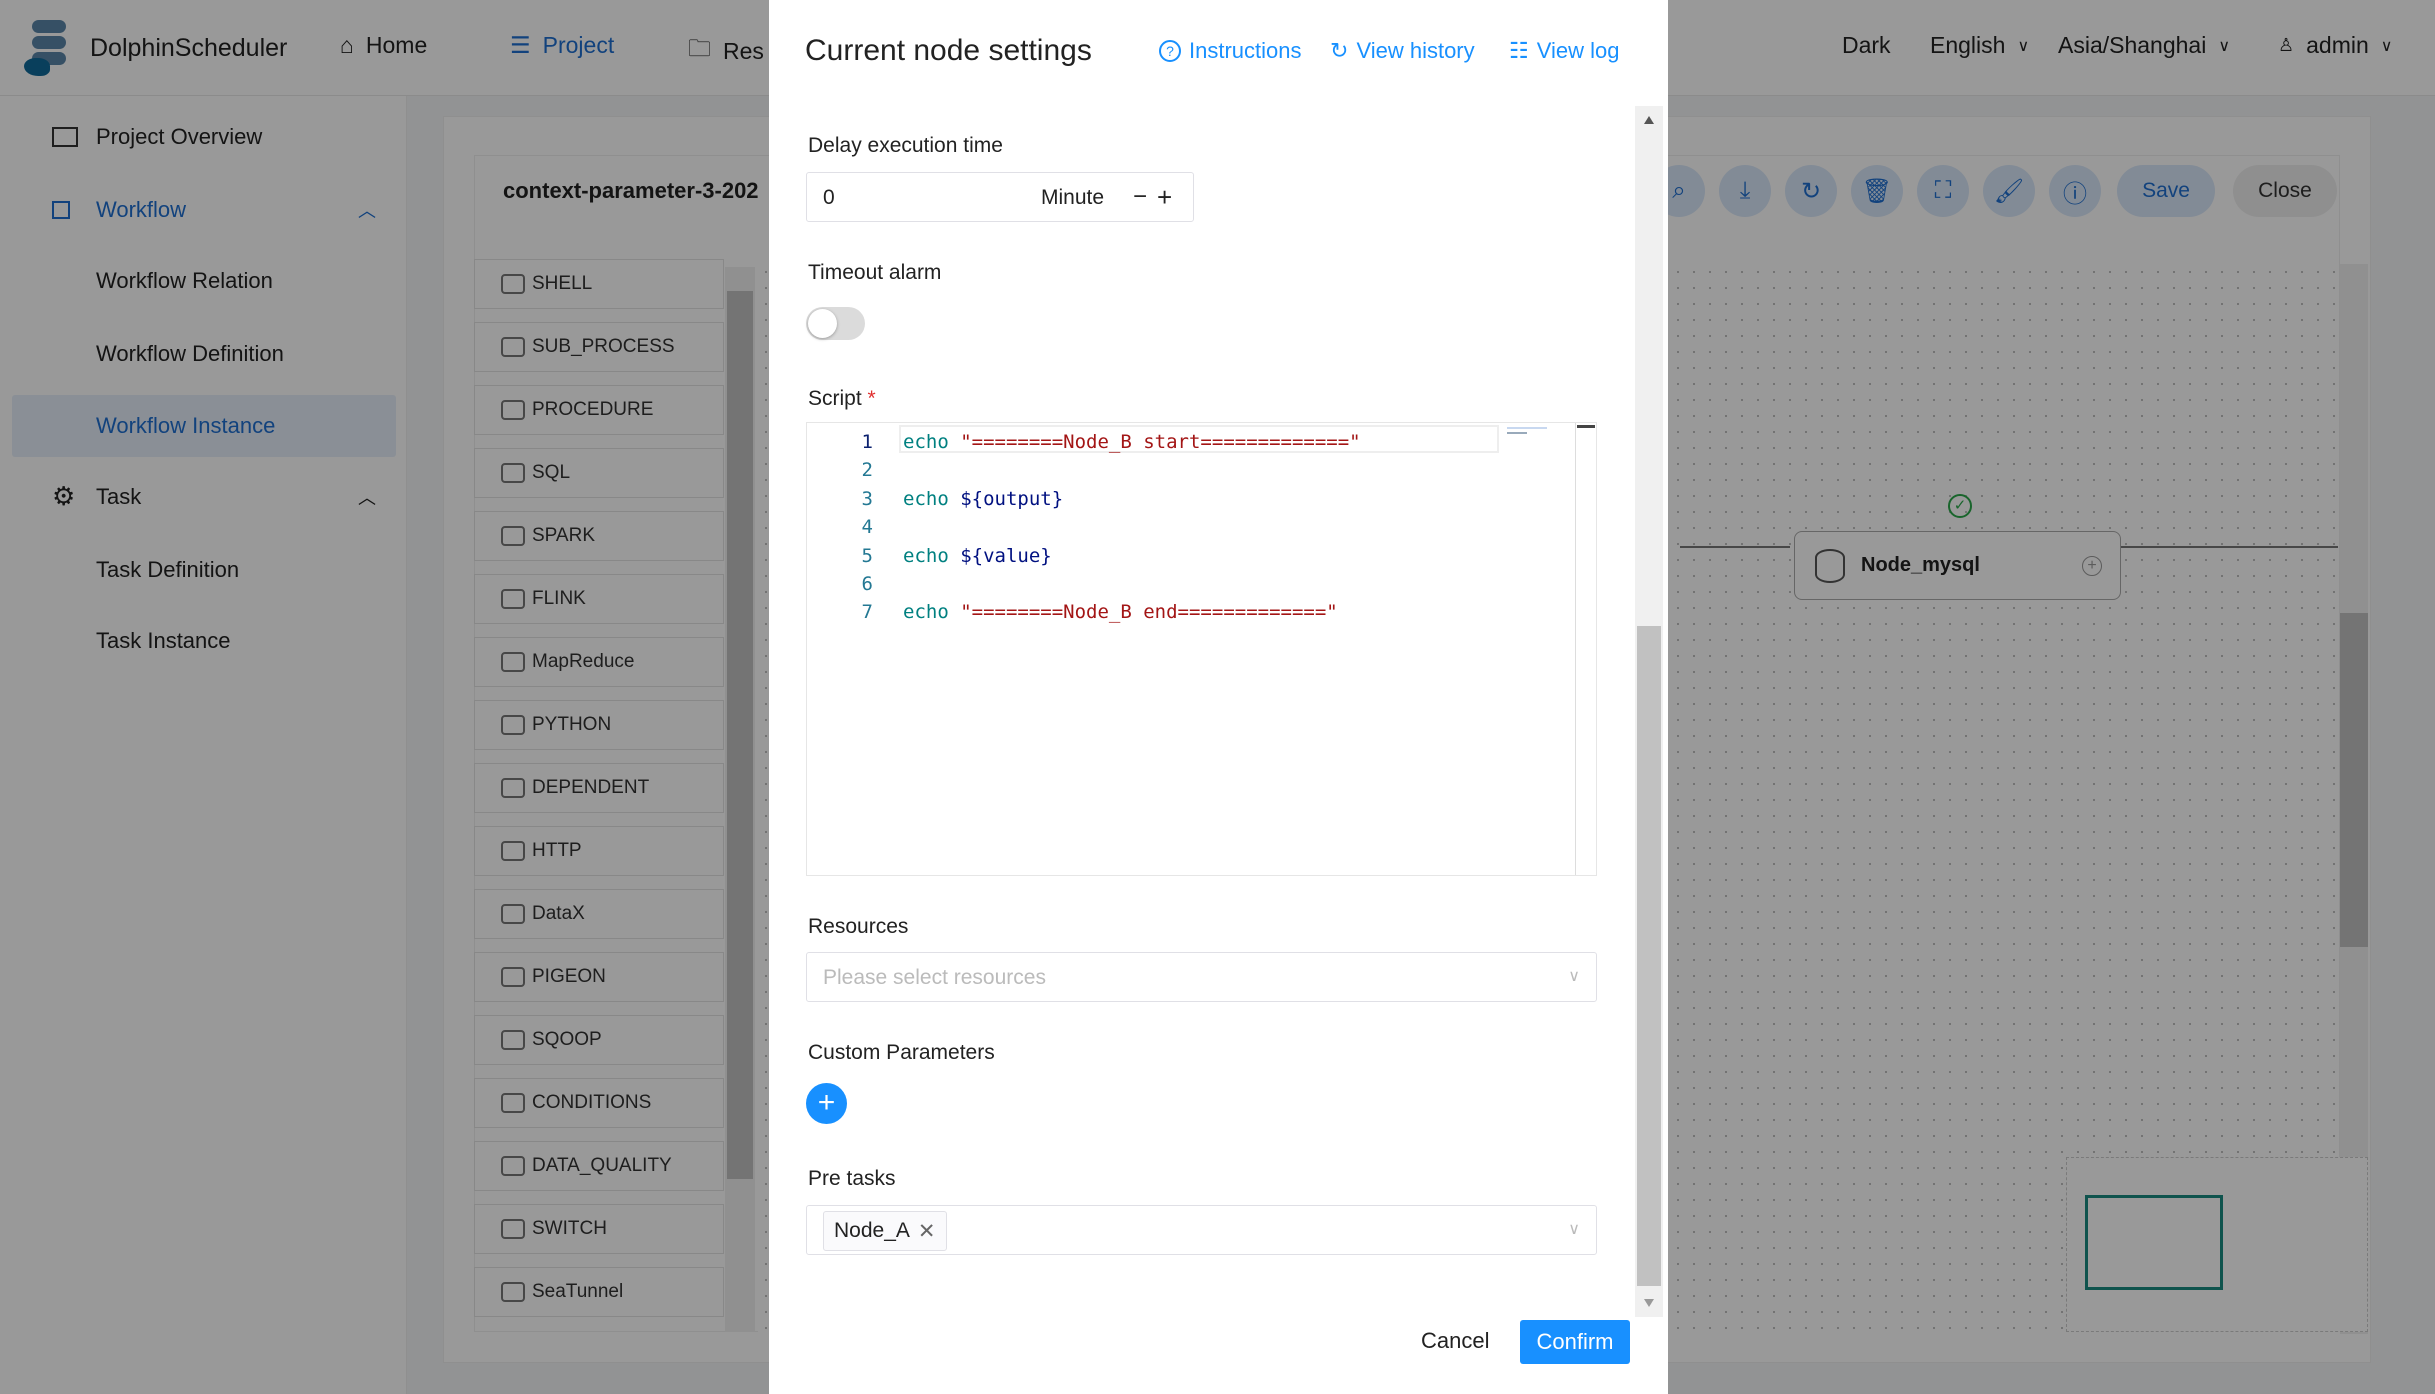 This screenshot has height=1394, width=2435. I want to click on resources-select: Please select resources ∨, so click(1201, 977).